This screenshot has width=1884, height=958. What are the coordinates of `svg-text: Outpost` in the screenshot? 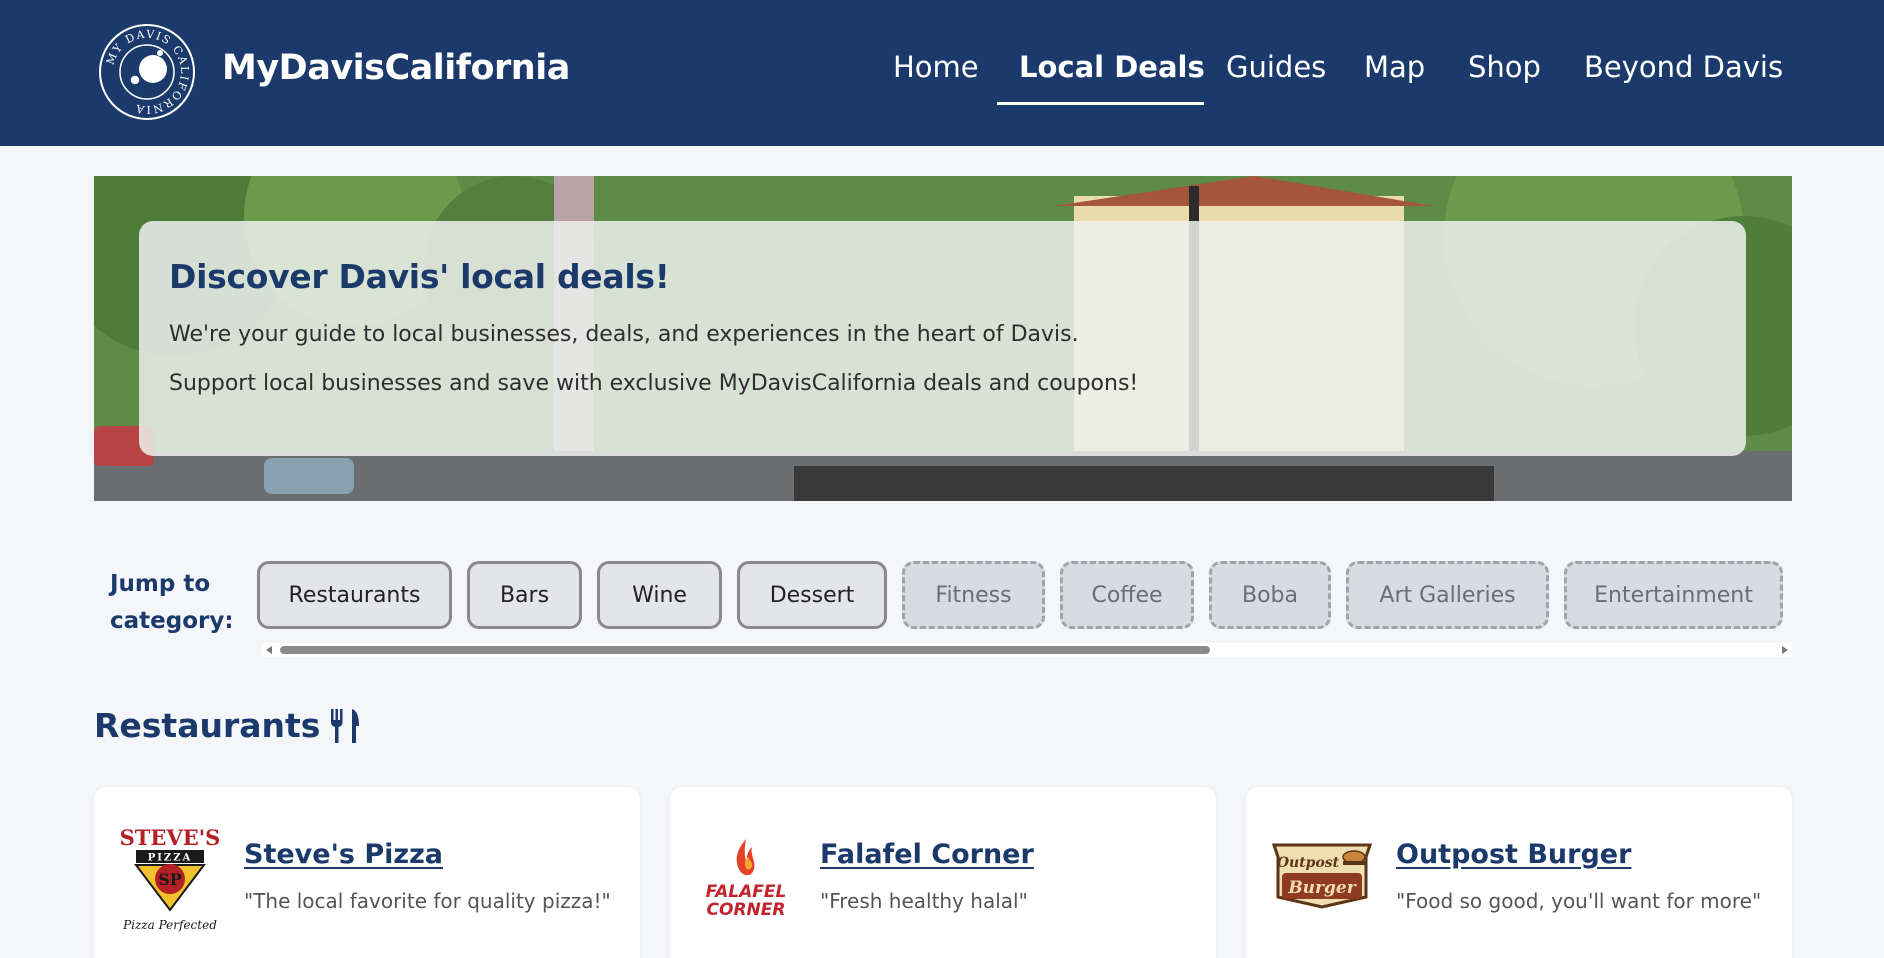 It's located at (1308, 863).